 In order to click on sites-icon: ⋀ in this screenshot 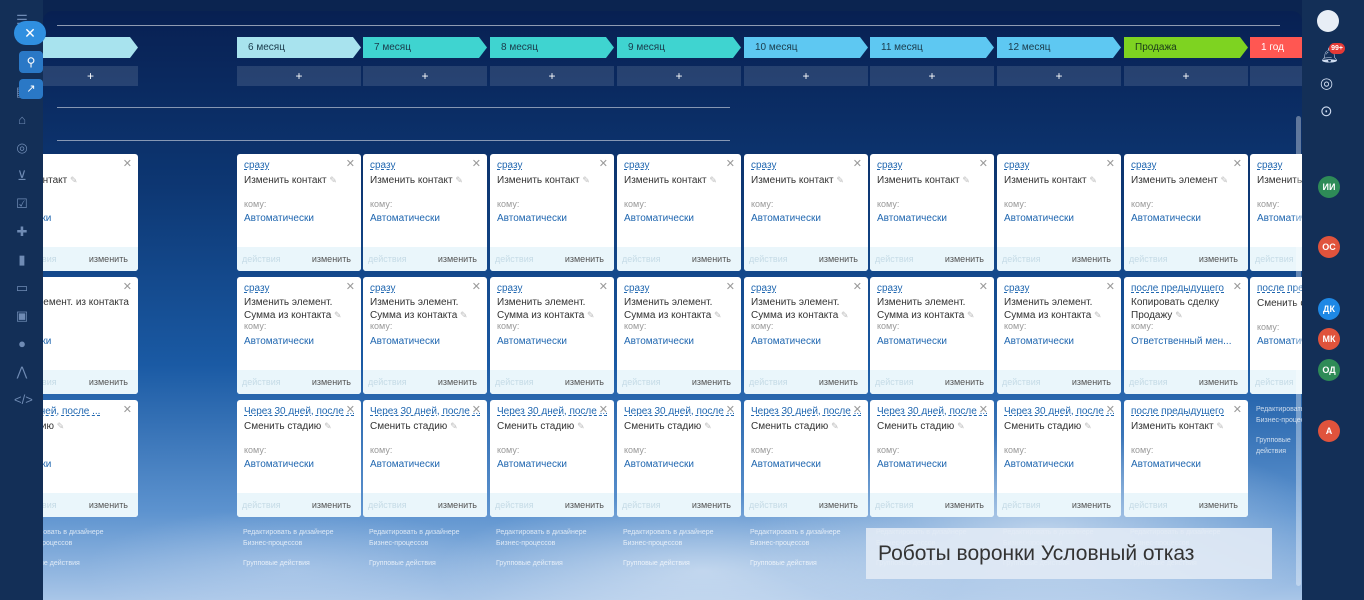, I will do `click(22, 372)`.